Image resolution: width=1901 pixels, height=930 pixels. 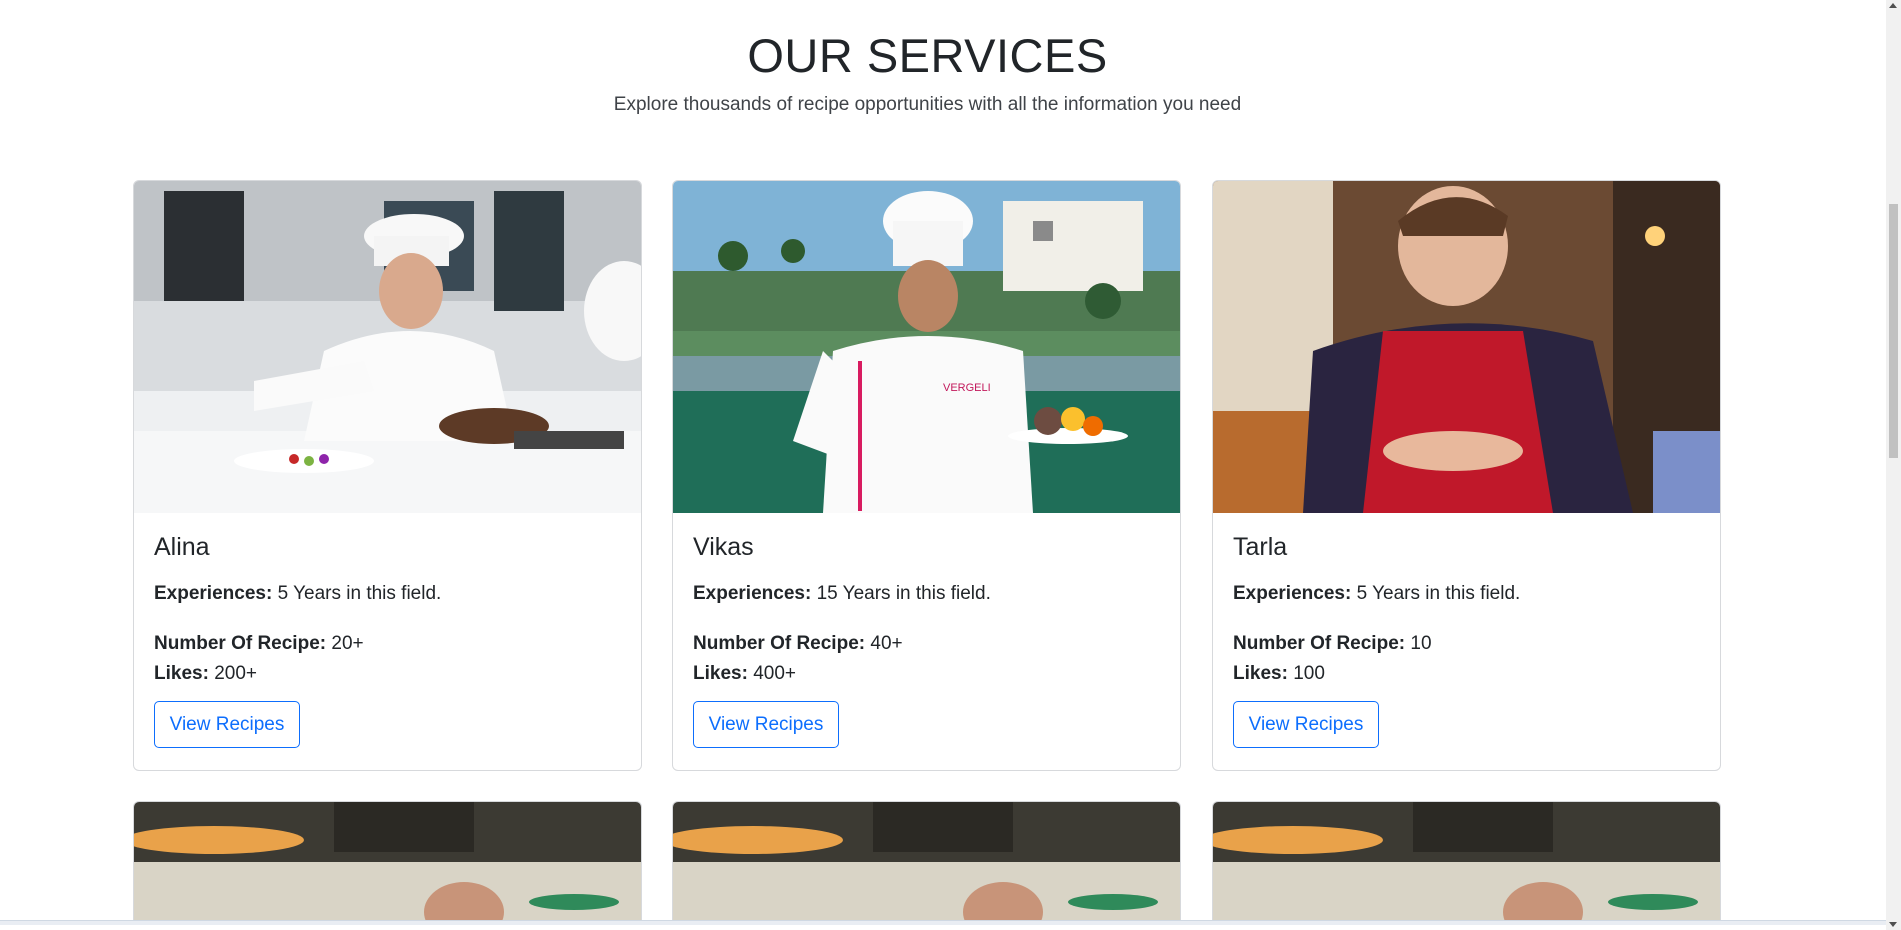 I want to click on chef-photo-alina, so click(x=387, y=347).